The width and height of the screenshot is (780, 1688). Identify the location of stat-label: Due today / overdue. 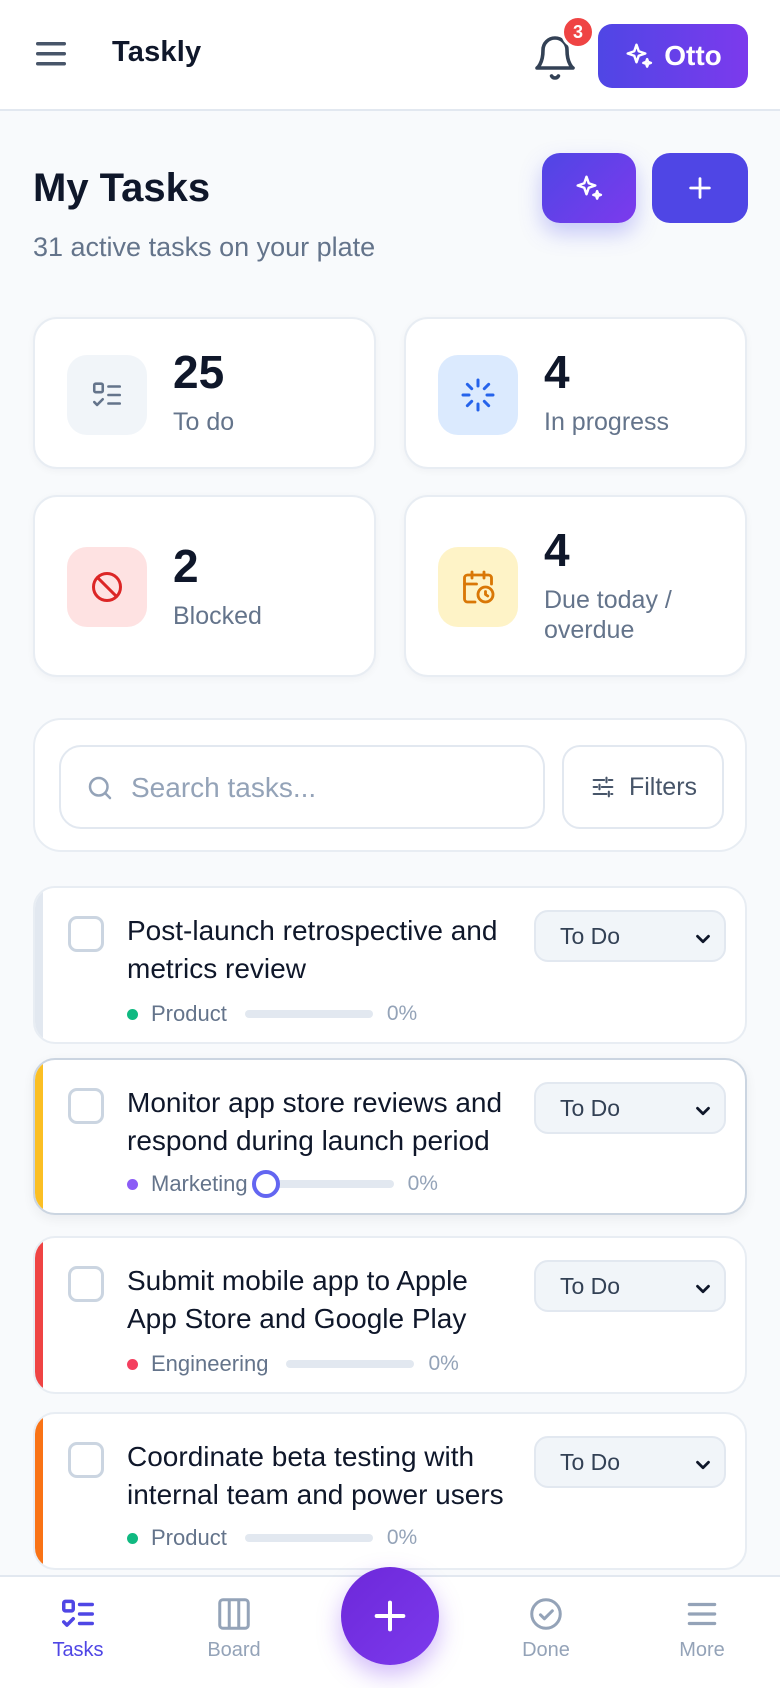
(608, 615).